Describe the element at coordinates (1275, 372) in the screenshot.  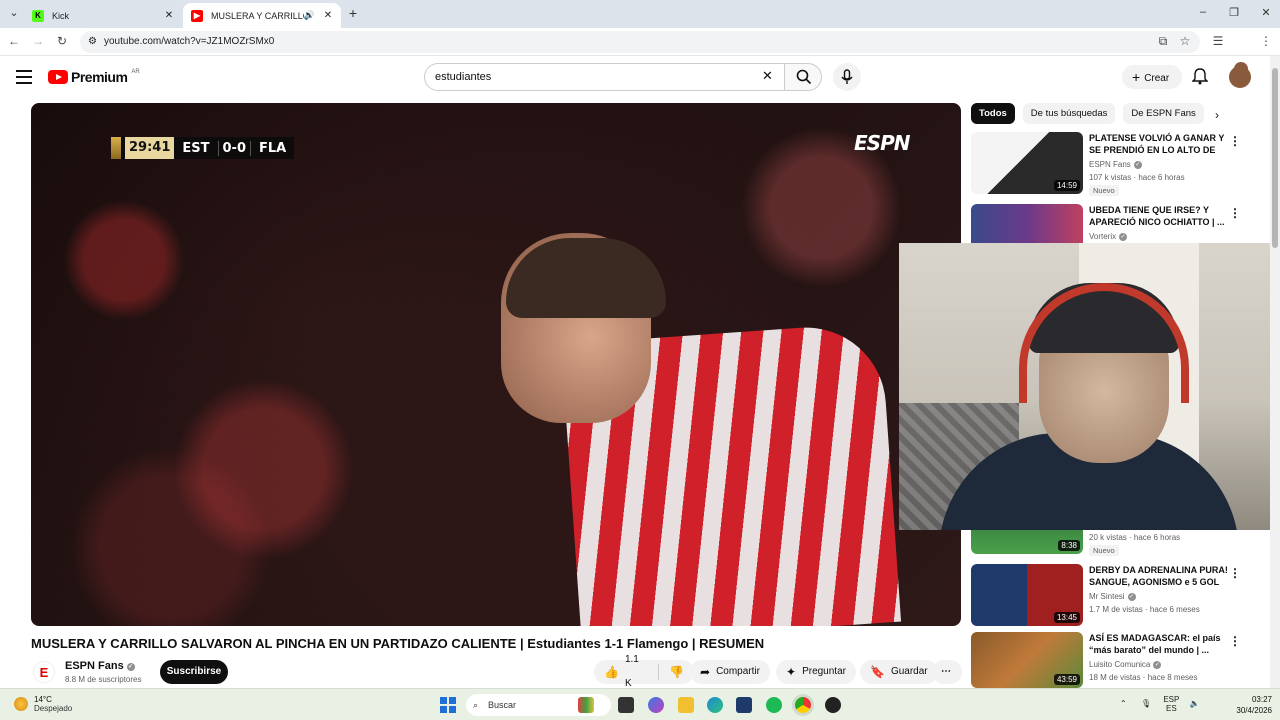
I see `page-scrollbar` at that location.